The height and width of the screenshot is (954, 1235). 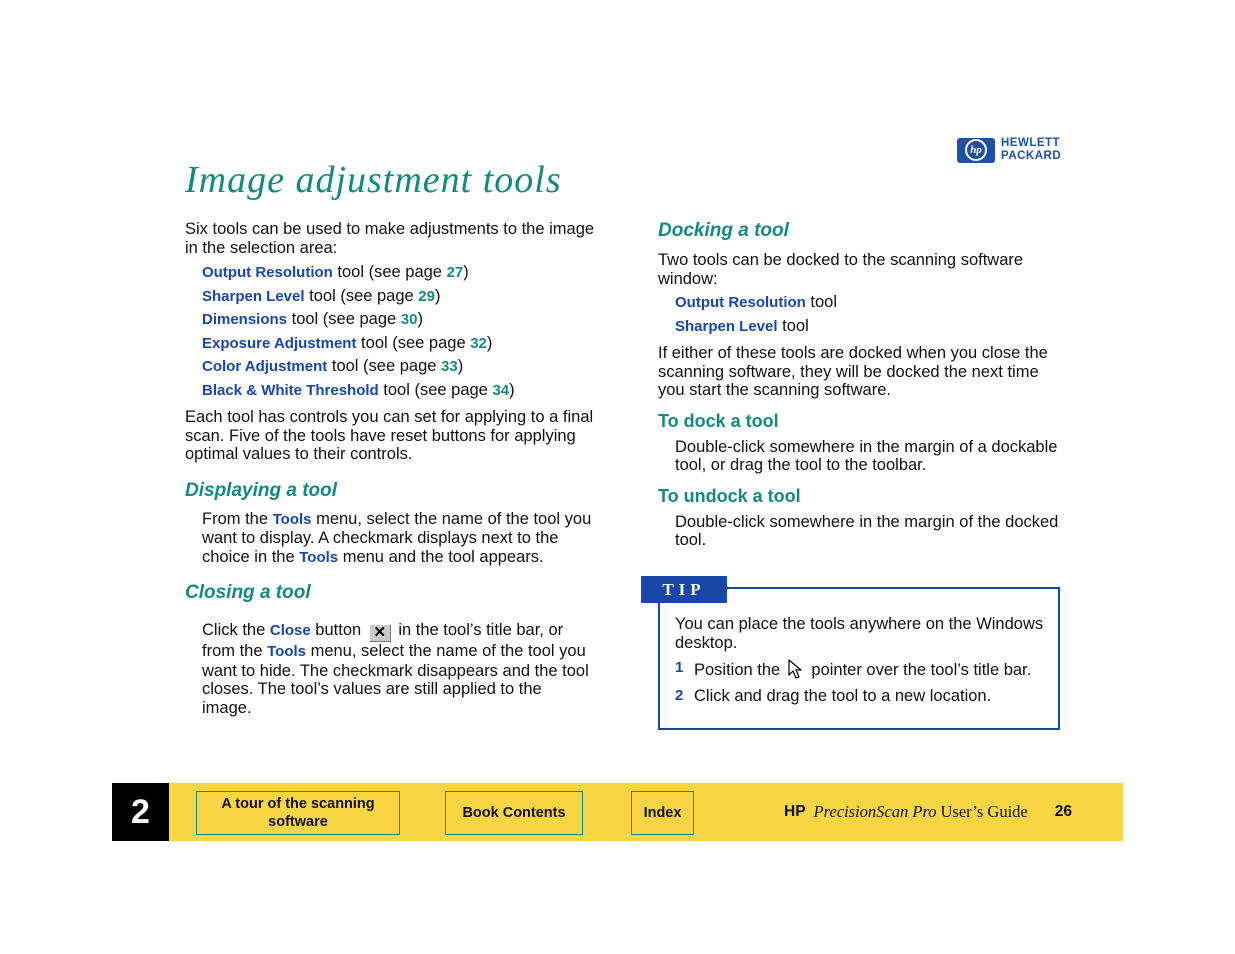 What do you see at coordinates (264, 366) in the screenshot?
I see `tool-link: Color Adjustment` at bounding box center [264, 366].